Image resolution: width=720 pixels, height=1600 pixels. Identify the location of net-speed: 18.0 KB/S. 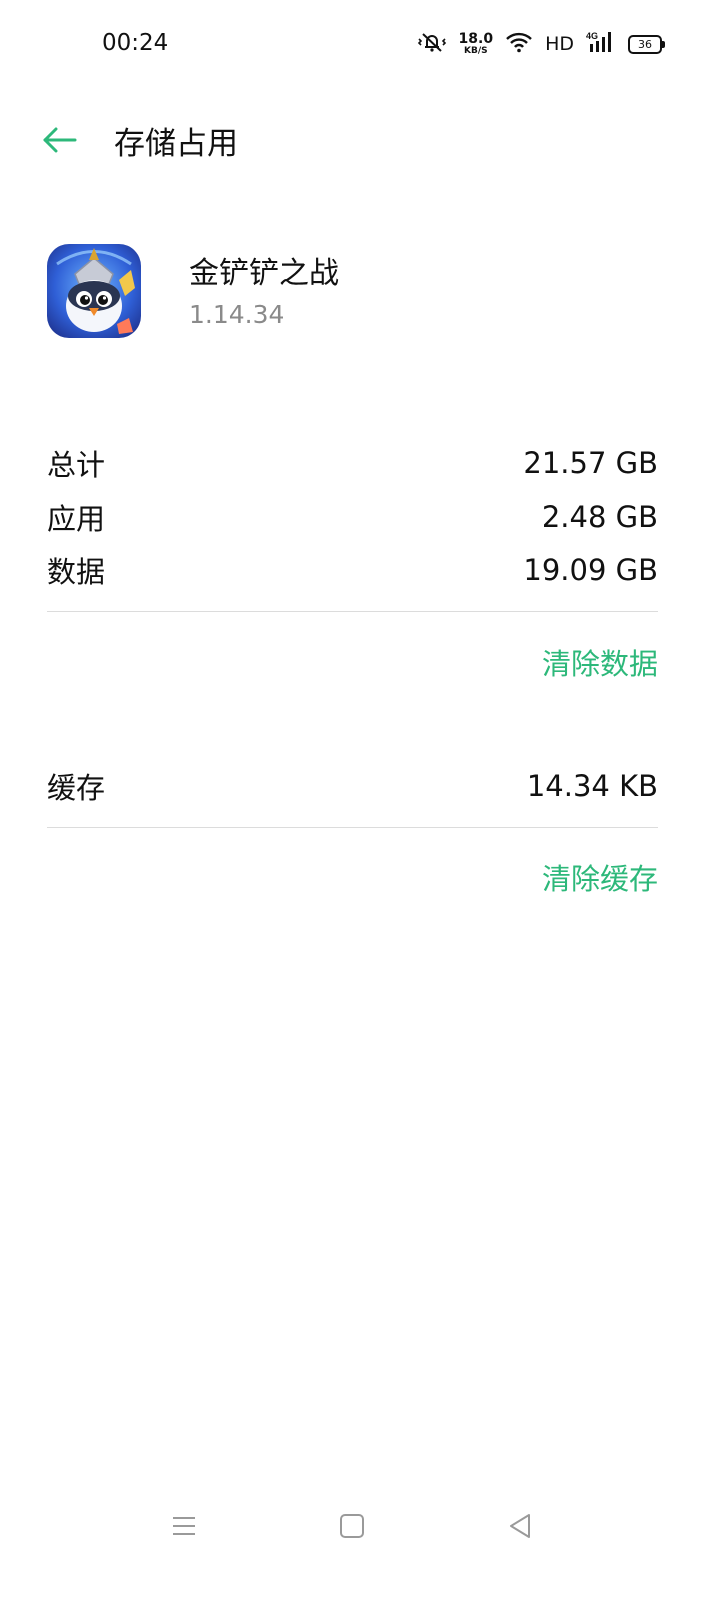
(476, 43).